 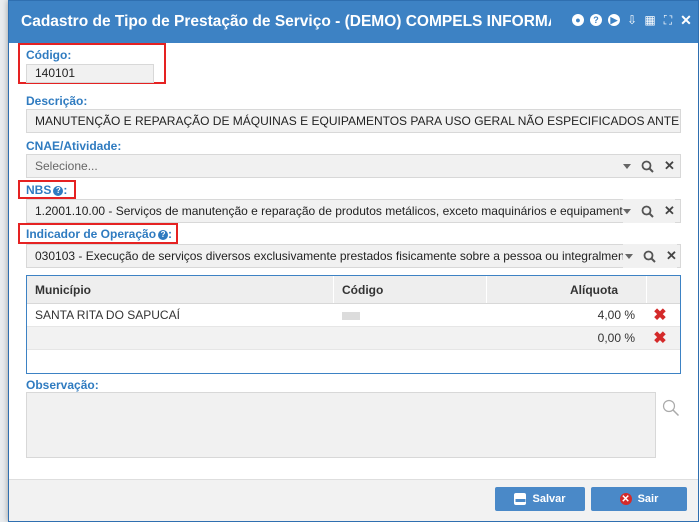 What do you see at coordinates (47, 190) in the screenshot?
I see `nbs-label: NBS?:` at bounding box center [47, 190].